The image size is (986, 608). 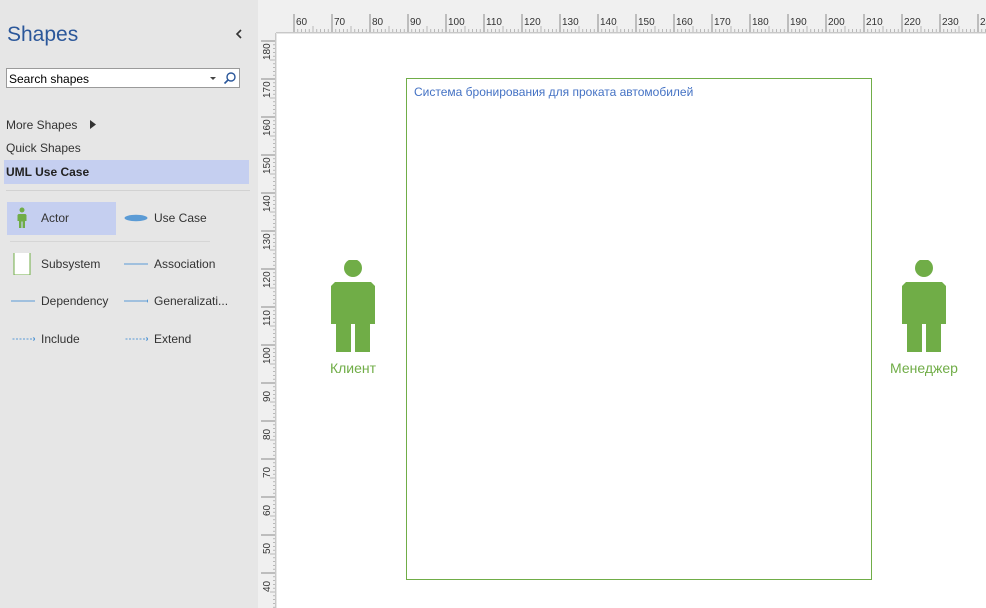 I want to click on stencil-dependency: Dependency, so click(x=61, y=301).